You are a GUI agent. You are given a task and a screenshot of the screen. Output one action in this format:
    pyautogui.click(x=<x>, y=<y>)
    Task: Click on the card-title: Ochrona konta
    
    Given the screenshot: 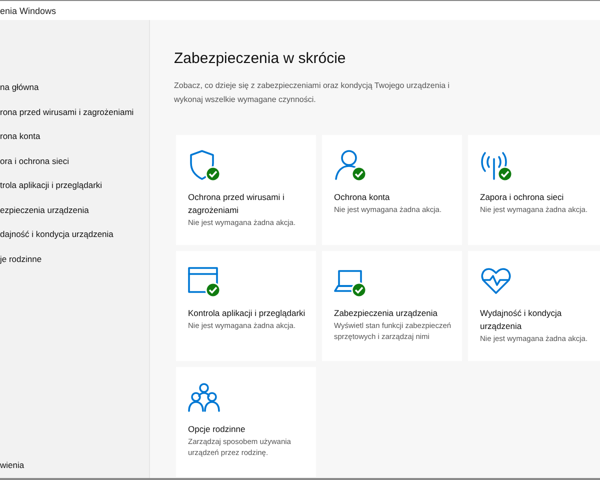 What is the action you would take?
    pyautogui.click(x=362, y=197)
    